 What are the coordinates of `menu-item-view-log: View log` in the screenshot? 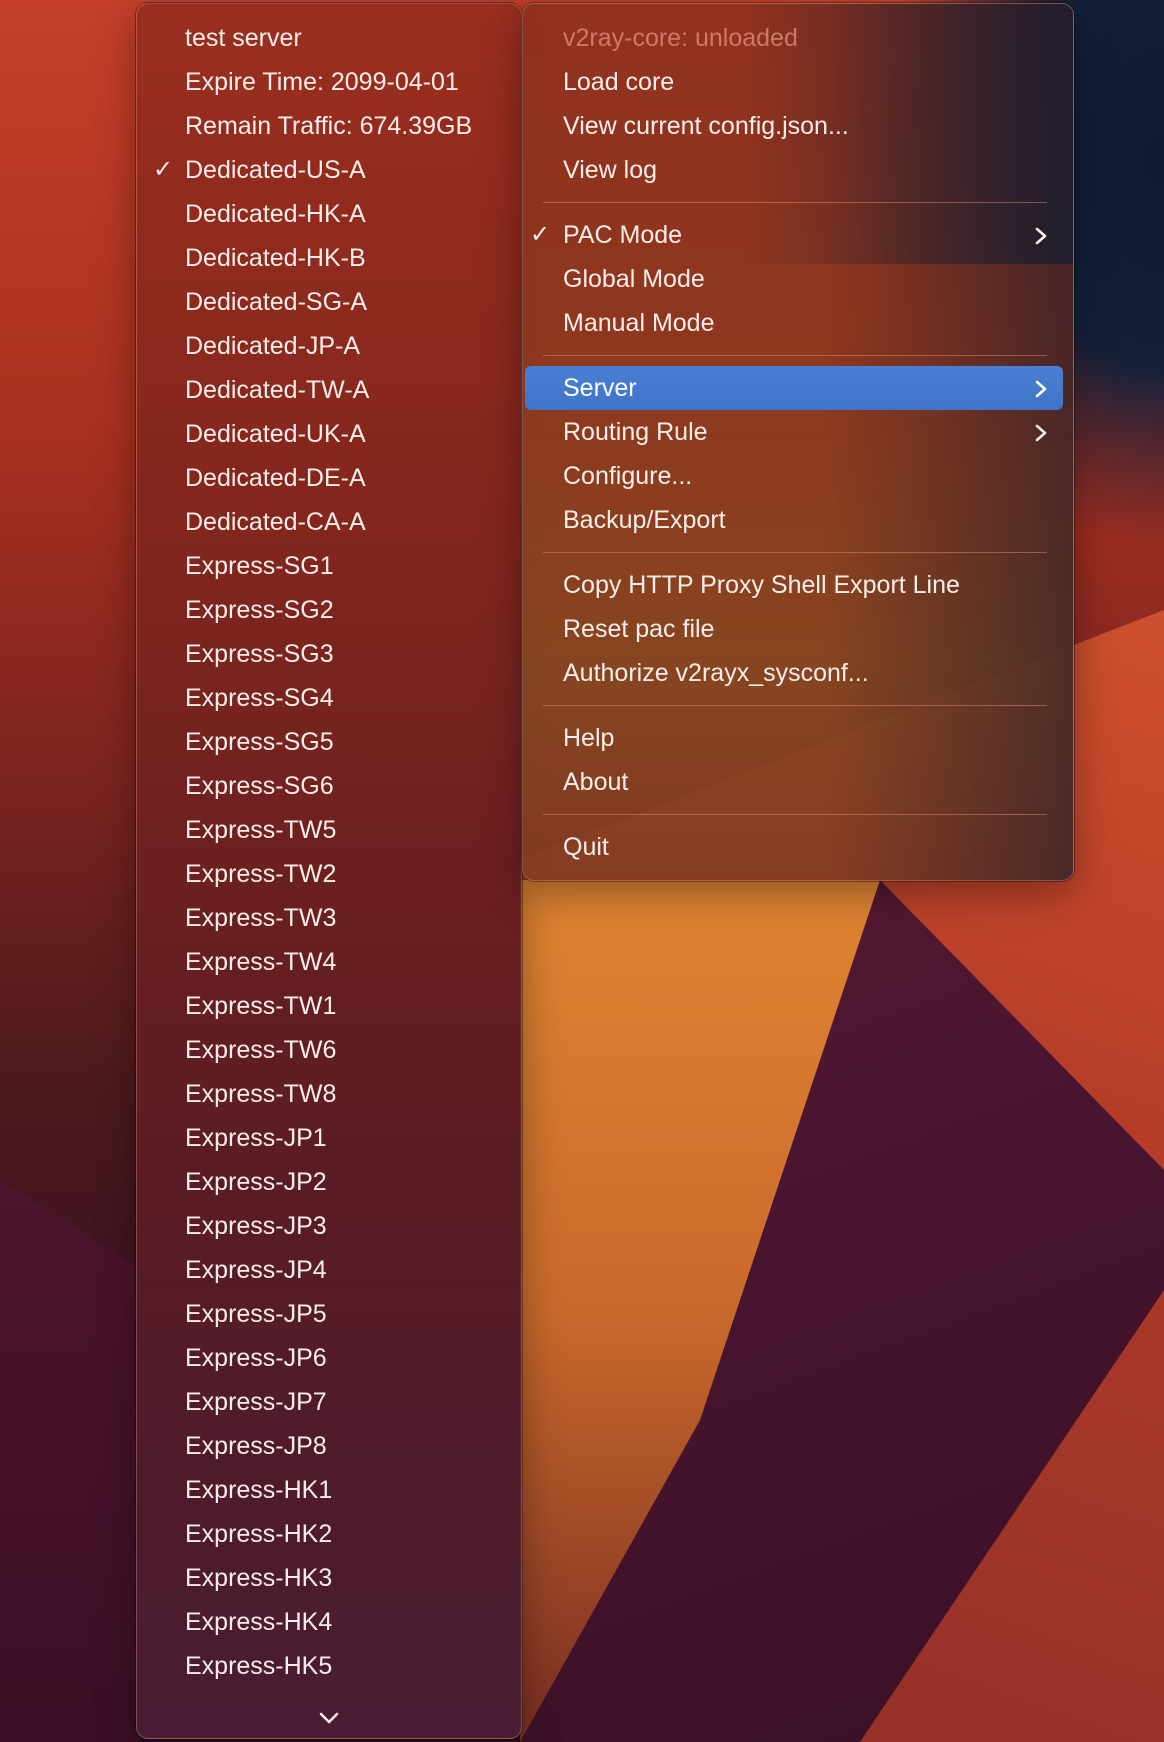 It's located at (794, 170).